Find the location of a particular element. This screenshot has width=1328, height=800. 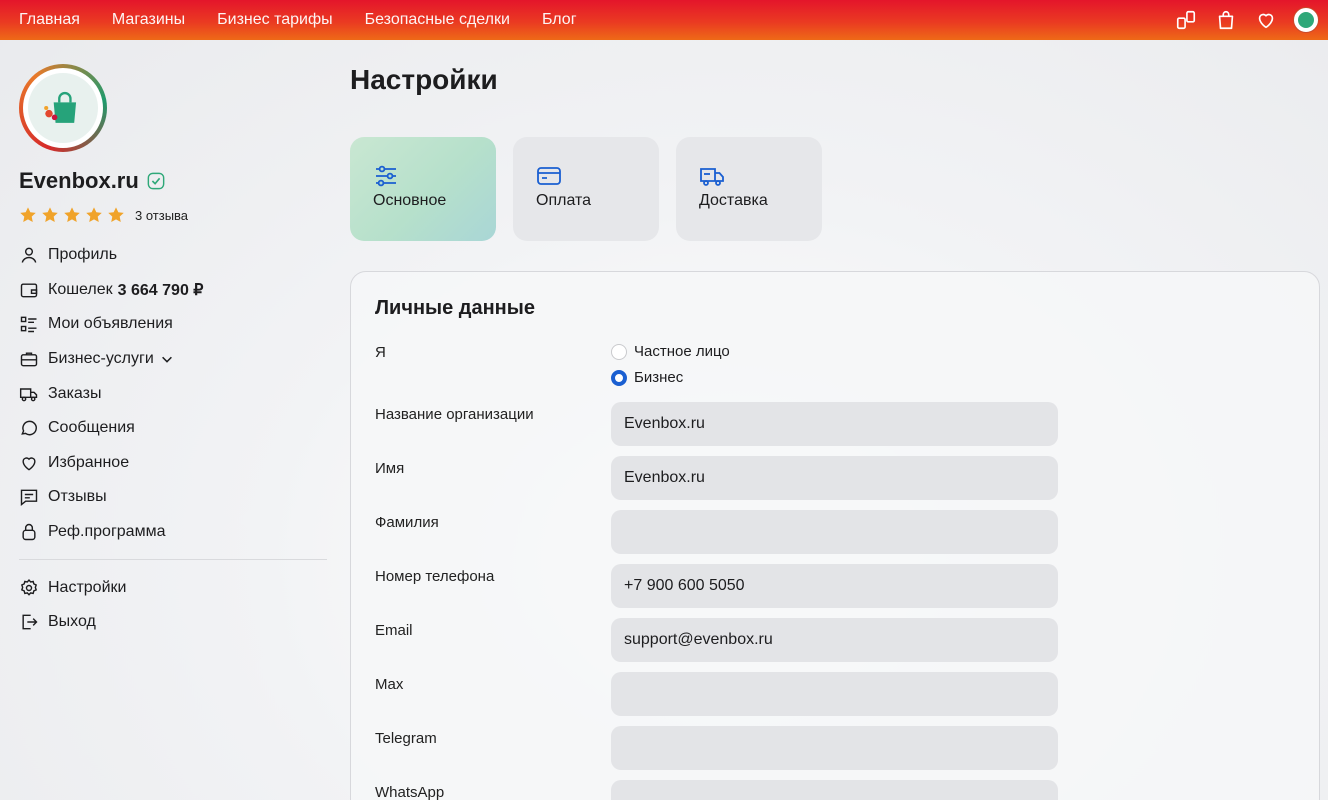

telegram-input is located at coordinates (834, 748).